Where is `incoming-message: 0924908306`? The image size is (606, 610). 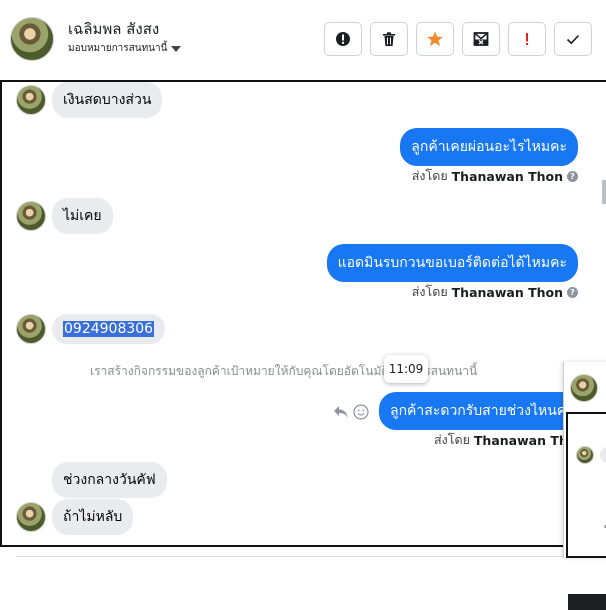 incoming-message: 0924908306 is located at coordinates (91, 329).